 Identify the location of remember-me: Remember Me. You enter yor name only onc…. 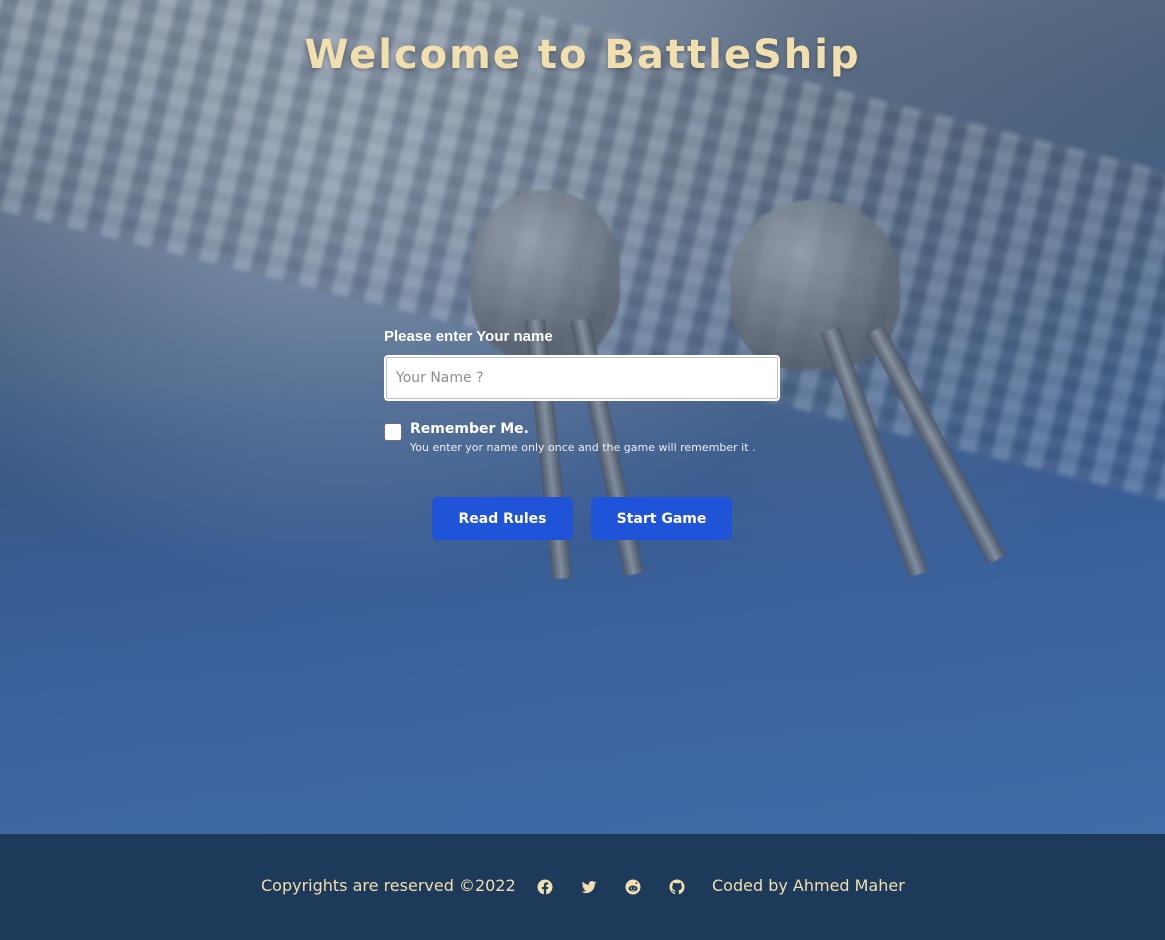
(582, 439).